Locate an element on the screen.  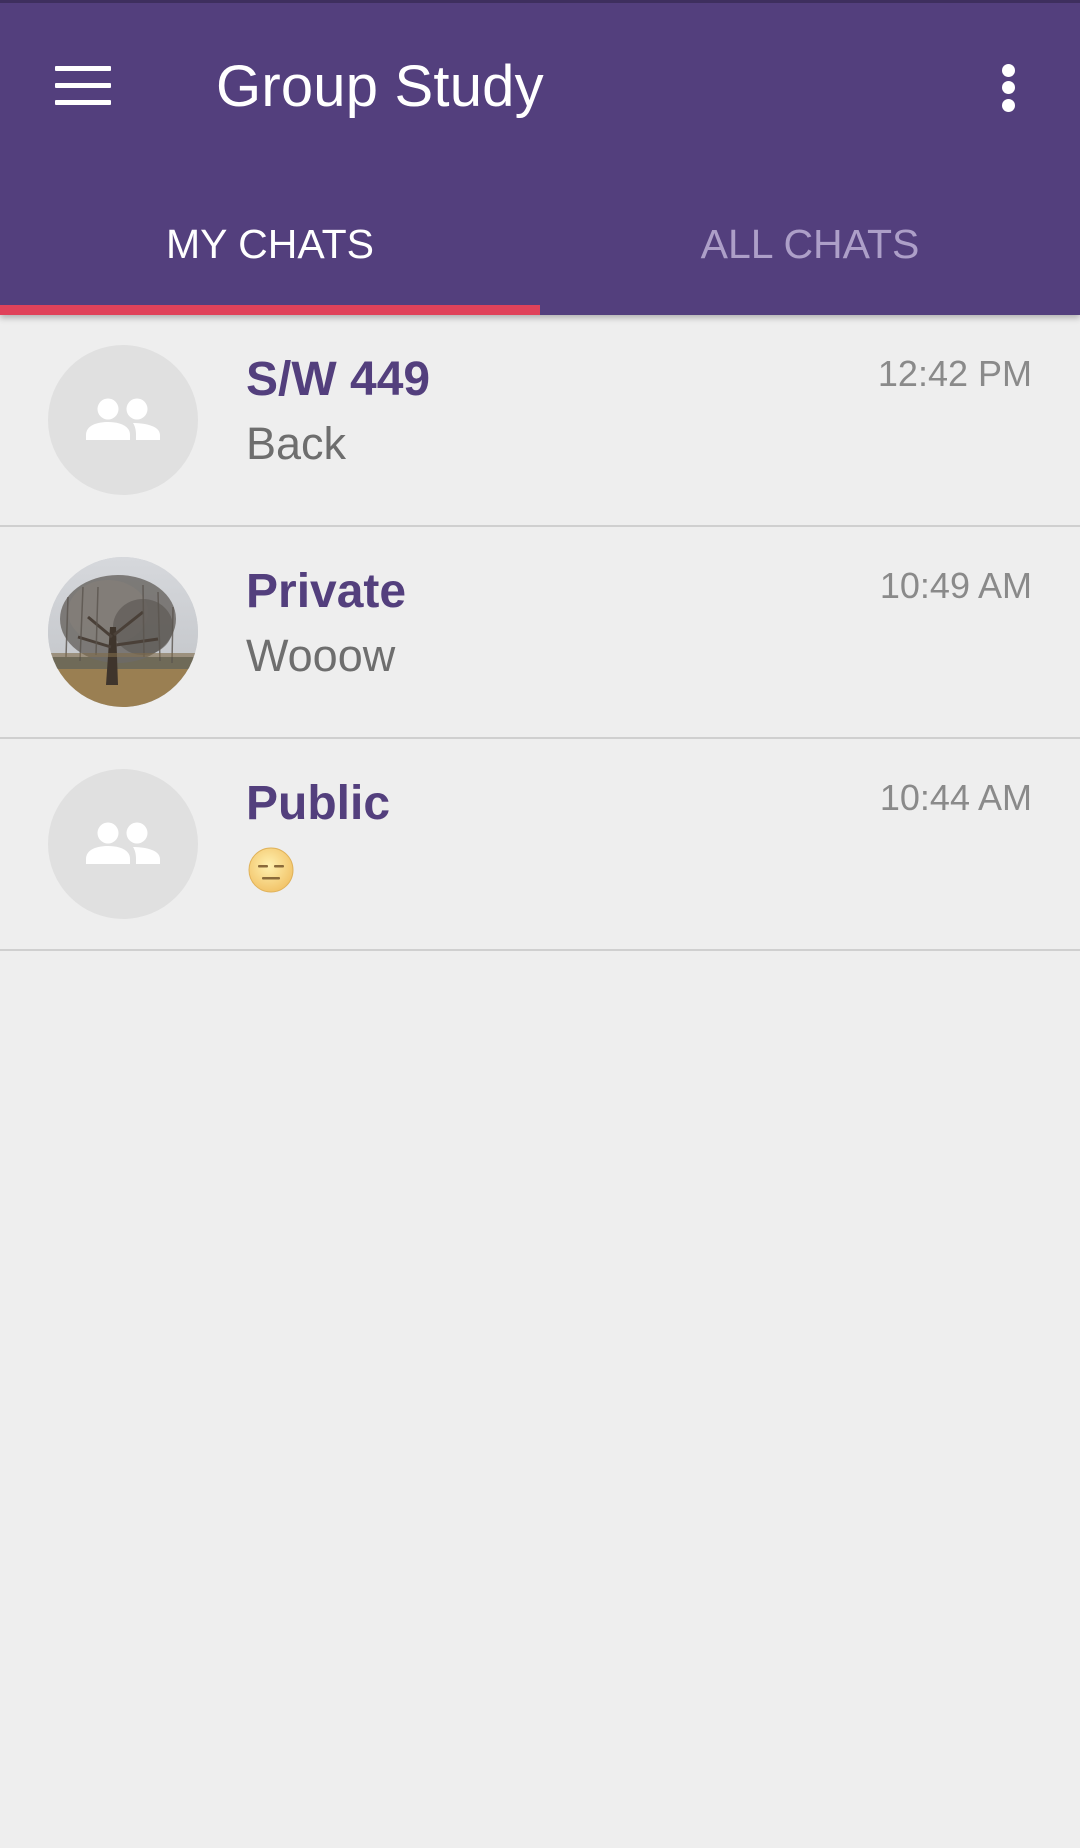
chat-name: Private is located at coordinates (326, 591).